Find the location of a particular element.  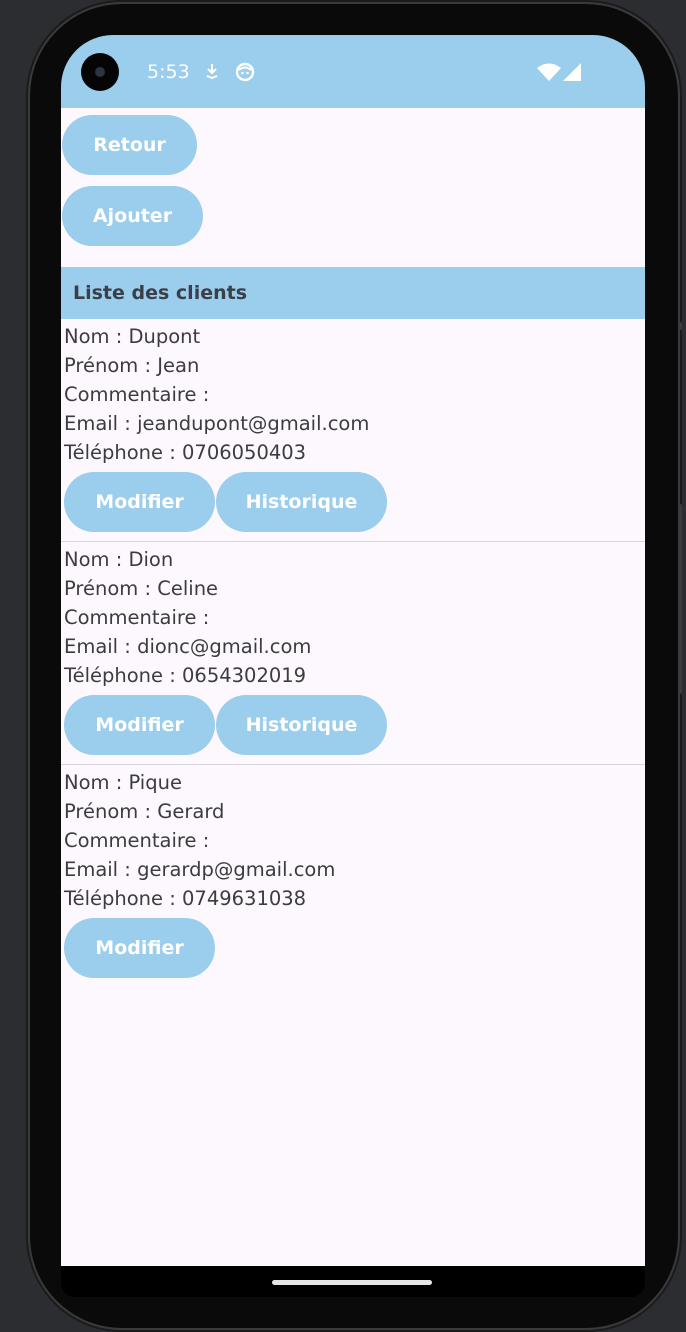

side-button is located at coordinates (680, 326).